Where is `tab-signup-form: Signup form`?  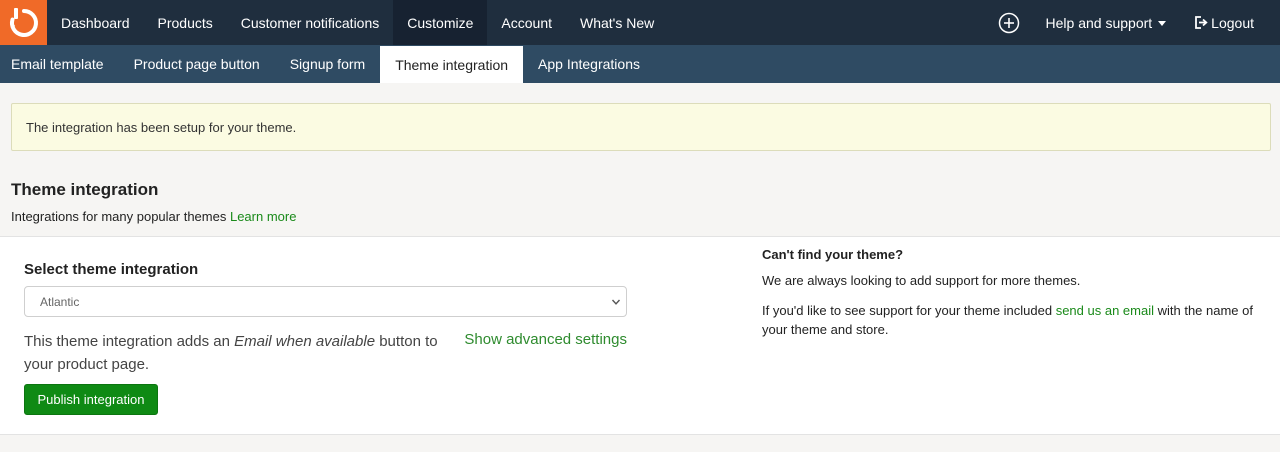 tab-signup-form: Signup form is located at coordinates (327, 64).